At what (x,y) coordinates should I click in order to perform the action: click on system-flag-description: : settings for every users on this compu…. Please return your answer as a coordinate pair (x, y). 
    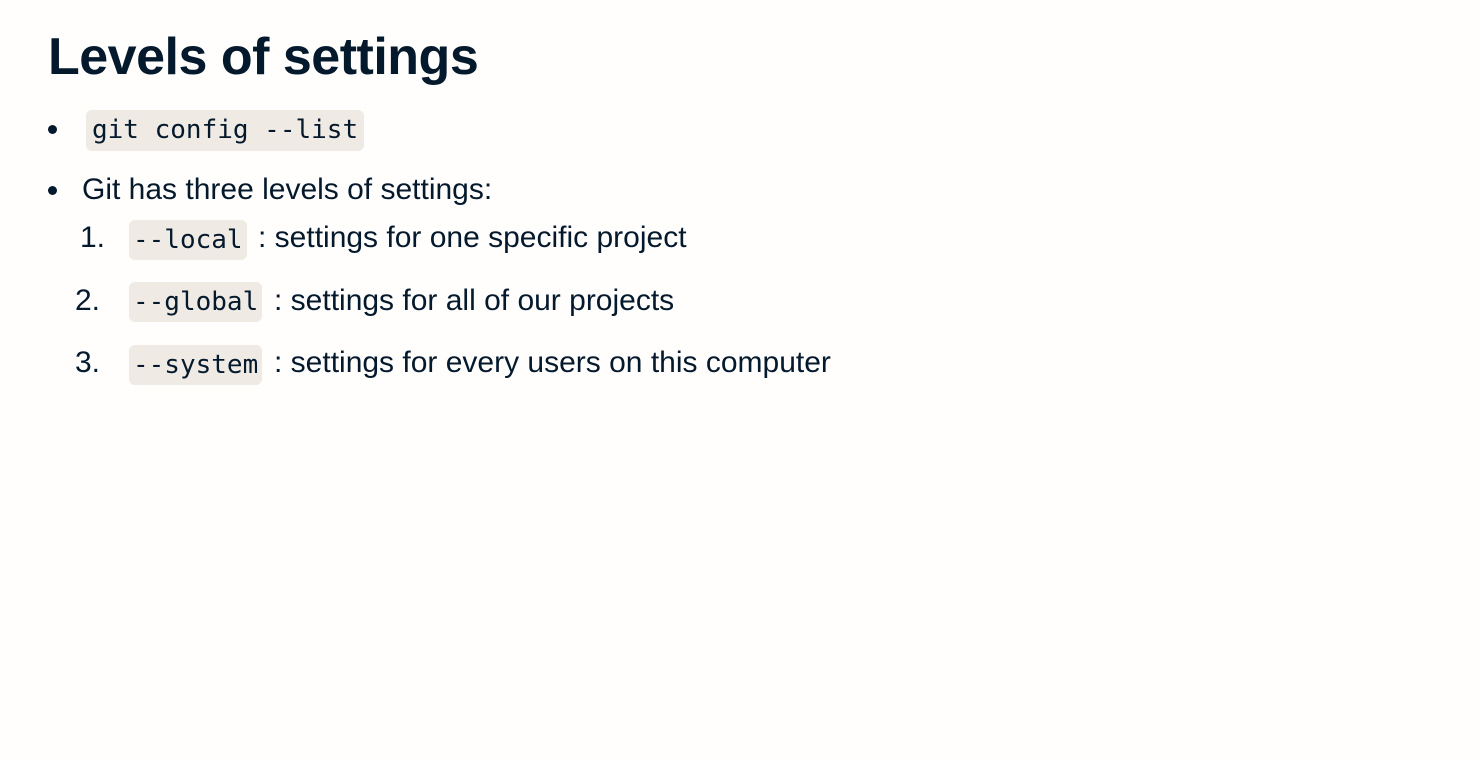
    Looking at the image, I should click on (552, 362).